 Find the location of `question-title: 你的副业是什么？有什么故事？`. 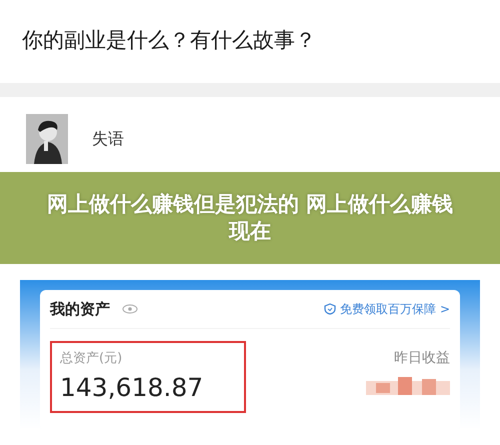

question-title: 你的副业是什么？有什么故事？ is located at coordinates (169, 40).